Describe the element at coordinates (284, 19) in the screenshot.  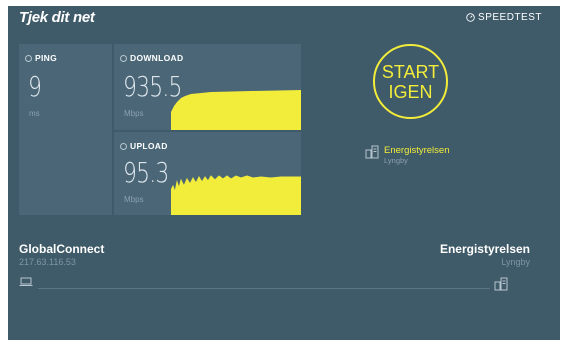
I see `header: Tjek dit net SPEEDTEST` at that location.